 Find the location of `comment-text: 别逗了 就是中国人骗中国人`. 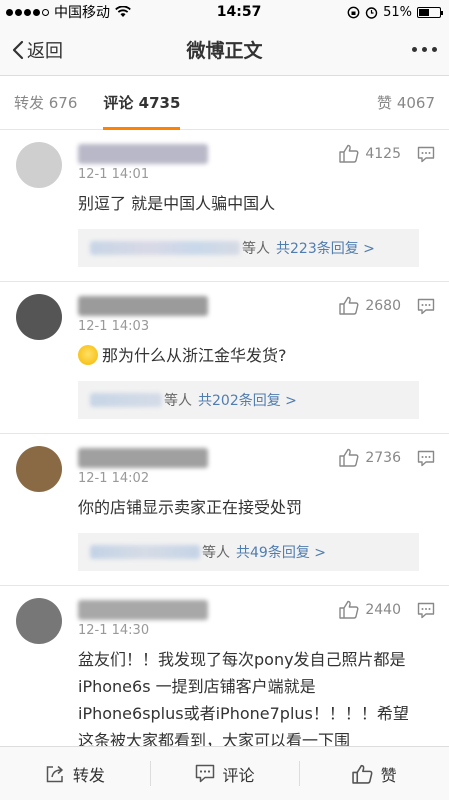

comment-text: 别逗了 就是中国人骗中国人 is located at coordinates (177, 203).